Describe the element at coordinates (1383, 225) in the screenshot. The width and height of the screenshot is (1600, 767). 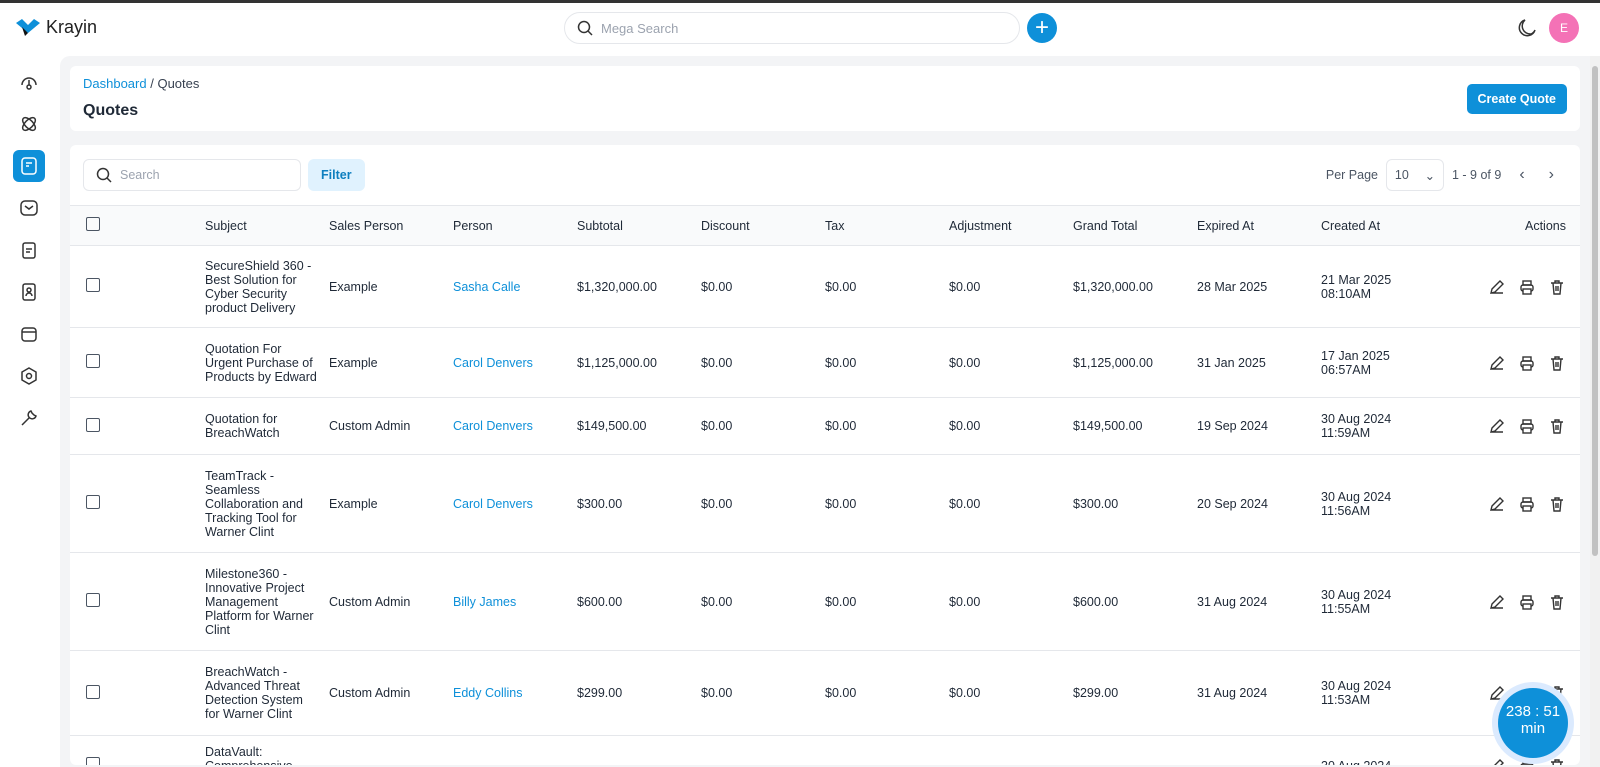
I see `column-header-created-at: Created At` at that location.